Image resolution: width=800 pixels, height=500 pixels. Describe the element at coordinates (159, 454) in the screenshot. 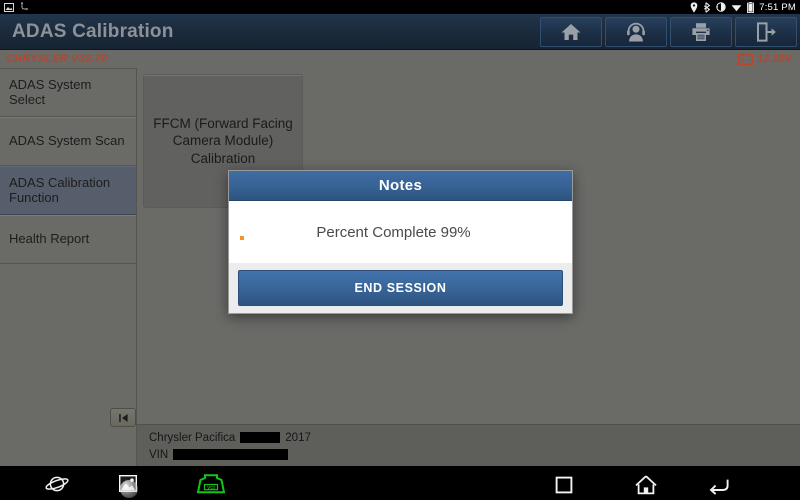

I see `vin-label: VIN` at that location.